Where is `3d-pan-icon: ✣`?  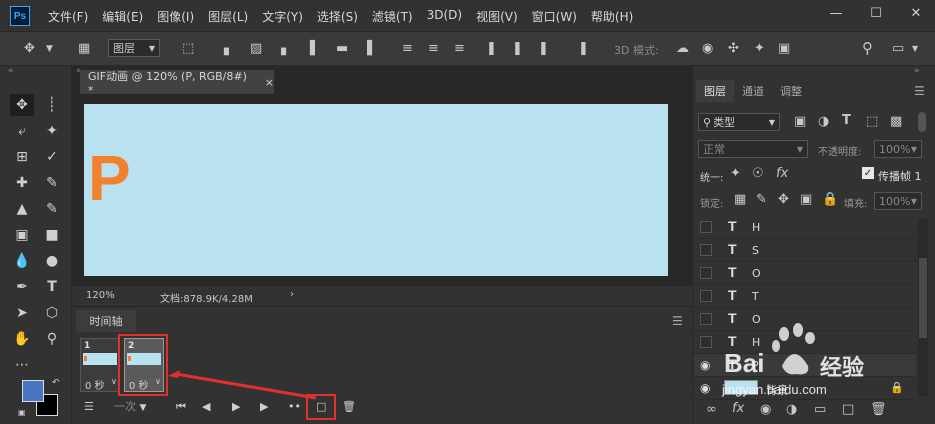 3d-pan-icon: ✣ is located at coordinates (733, 48).